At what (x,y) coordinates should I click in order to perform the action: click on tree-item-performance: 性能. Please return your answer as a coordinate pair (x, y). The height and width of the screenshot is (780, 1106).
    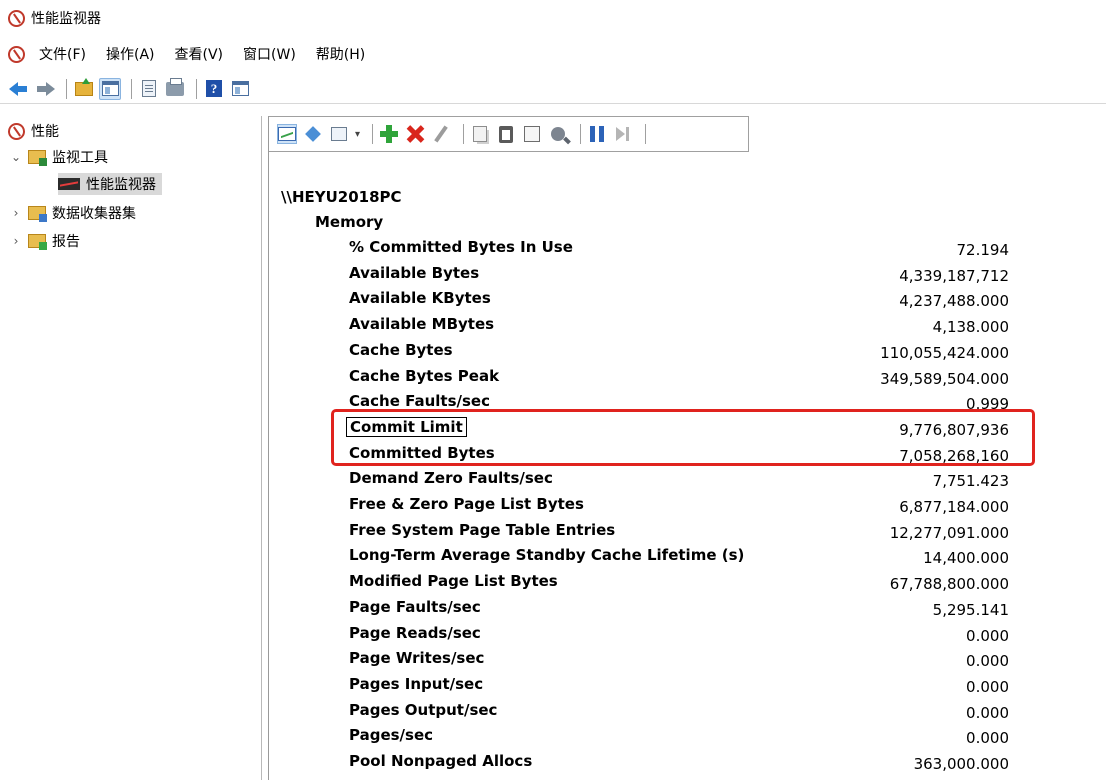
    Looking at the image, I should click on (33, 131).